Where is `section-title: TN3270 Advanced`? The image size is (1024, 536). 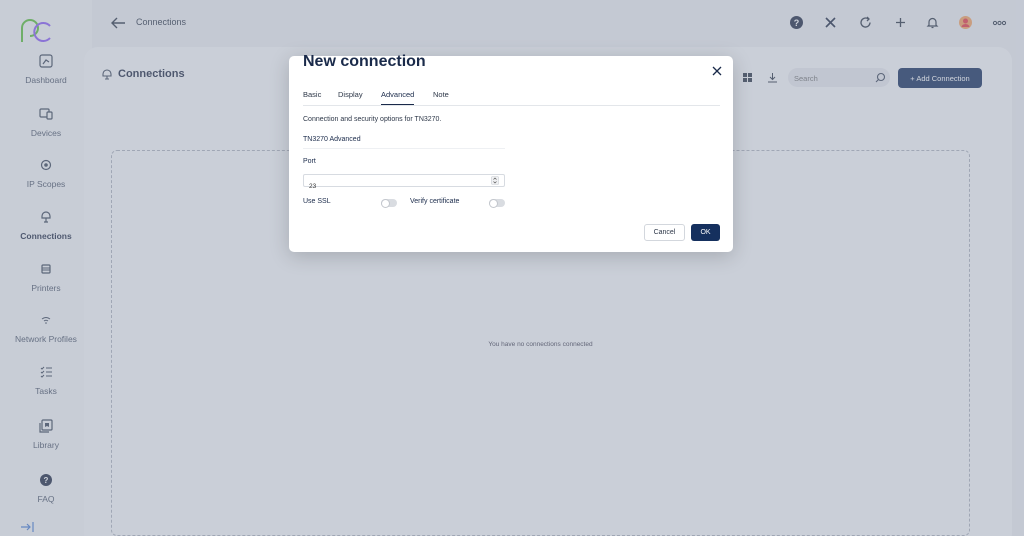 section-title: TN3270 Advanced is located at coordinates (404, 142).